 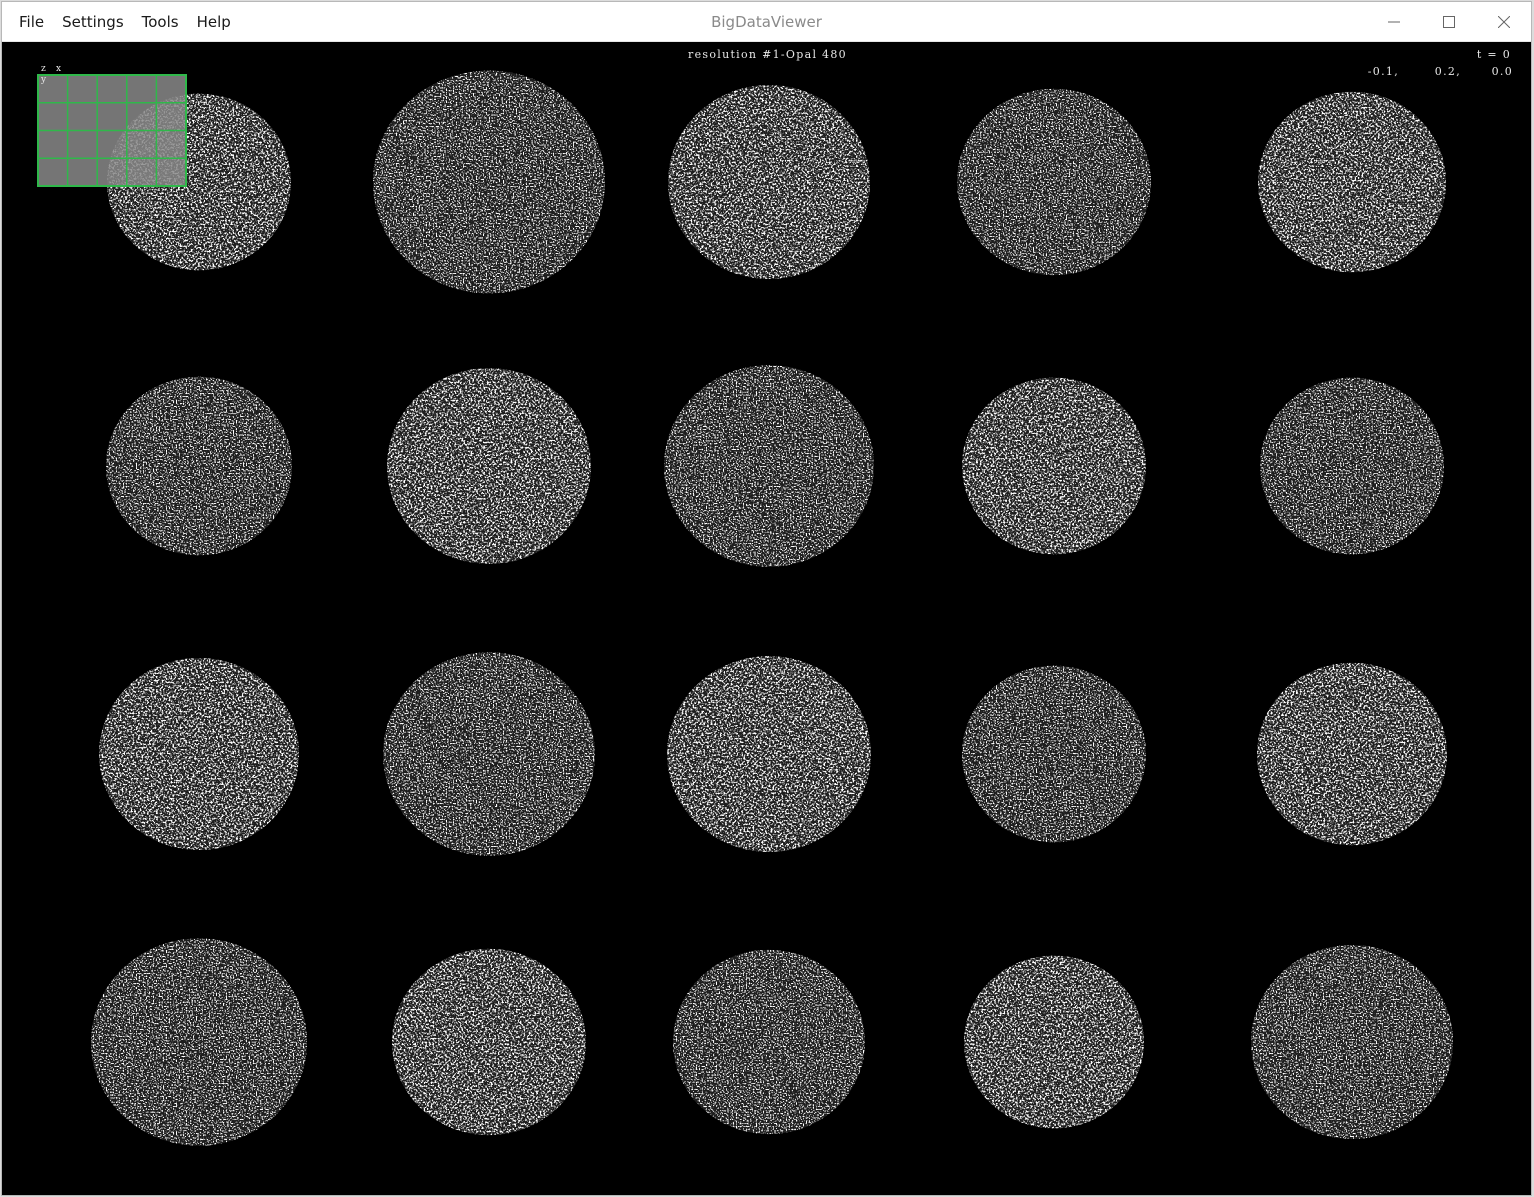 What do you see at coordinates (214, 22) in the screenshot?
I see `menu-help: Help` at bounding box center [214, 22].